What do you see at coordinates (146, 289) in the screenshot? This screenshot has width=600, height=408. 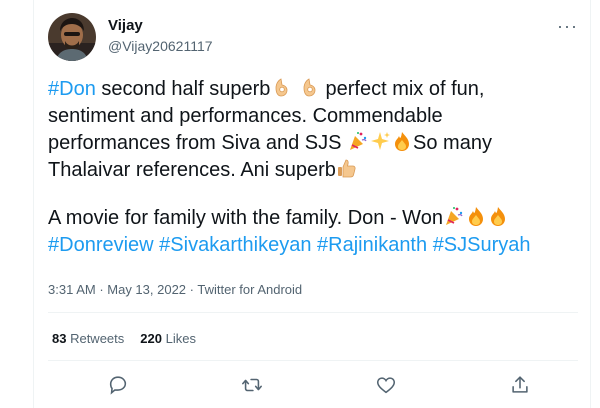 I see `tweet-date: May 13, 2022` at bounding box center [146, 289].